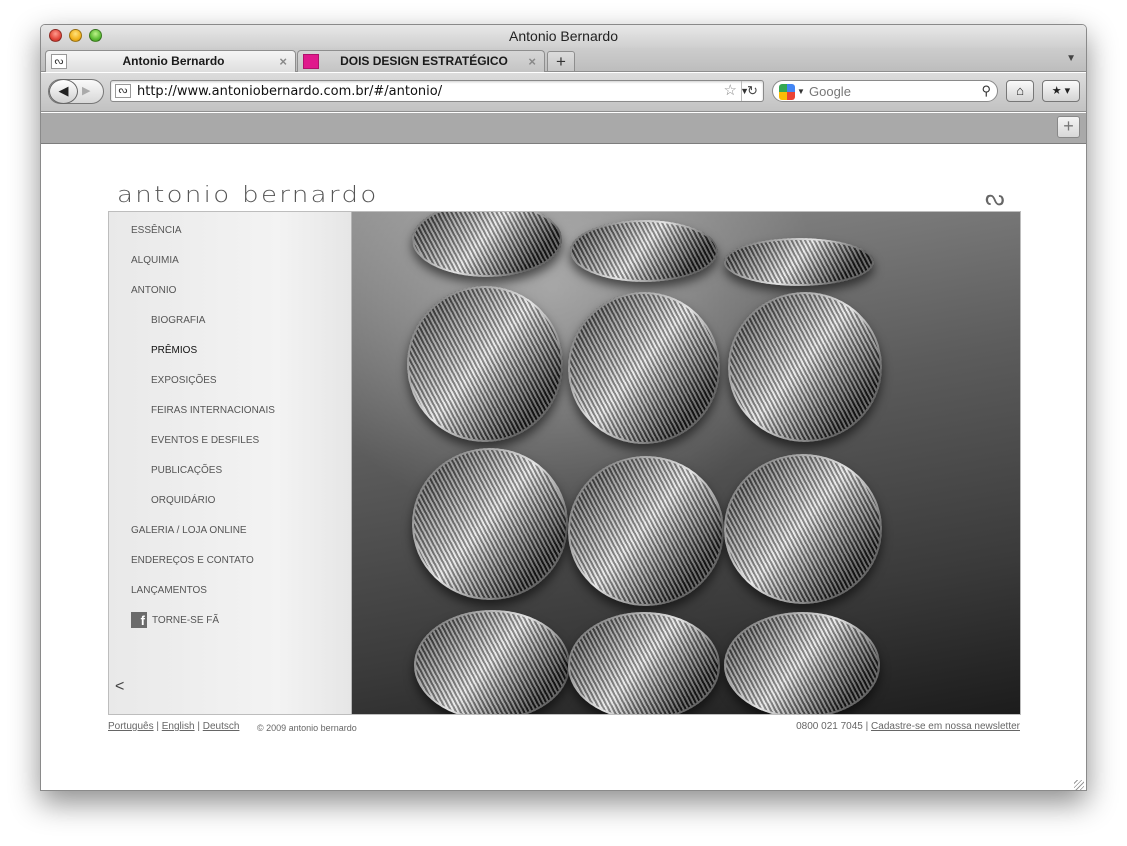  Describe the element at coordinates (119, 687) in the screenshot. I see `previous-arrow: <` at that location.